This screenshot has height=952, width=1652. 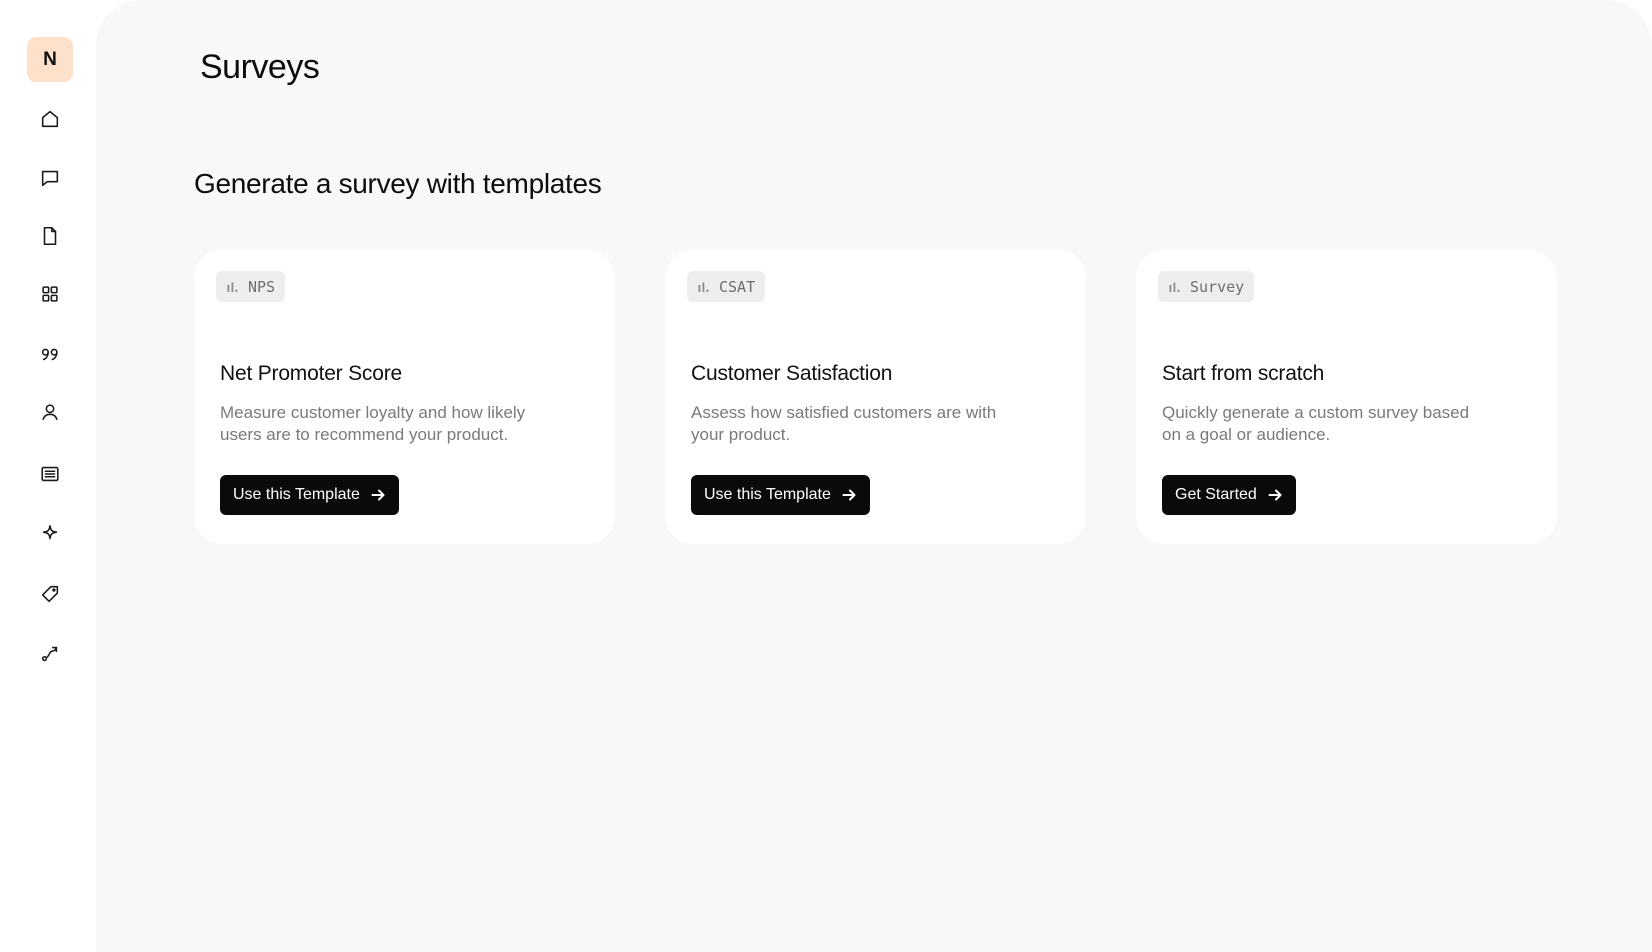 I want to click on card-tag-label: NPS, so click(x=262, y=286).